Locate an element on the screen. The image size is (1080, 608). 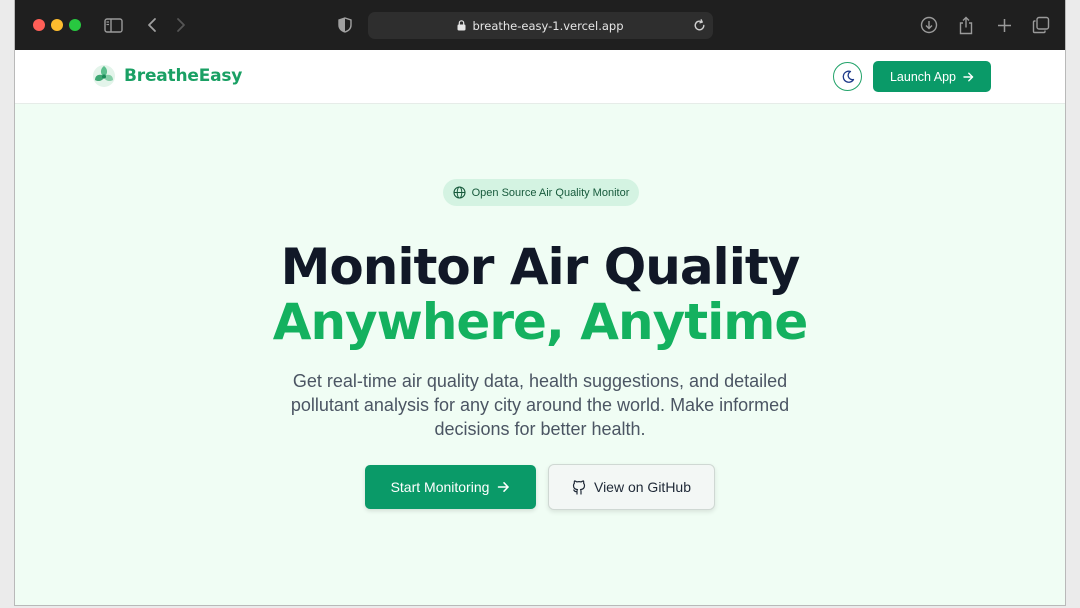
launch-app-button: Launch App is located at coordinates (932, 76).